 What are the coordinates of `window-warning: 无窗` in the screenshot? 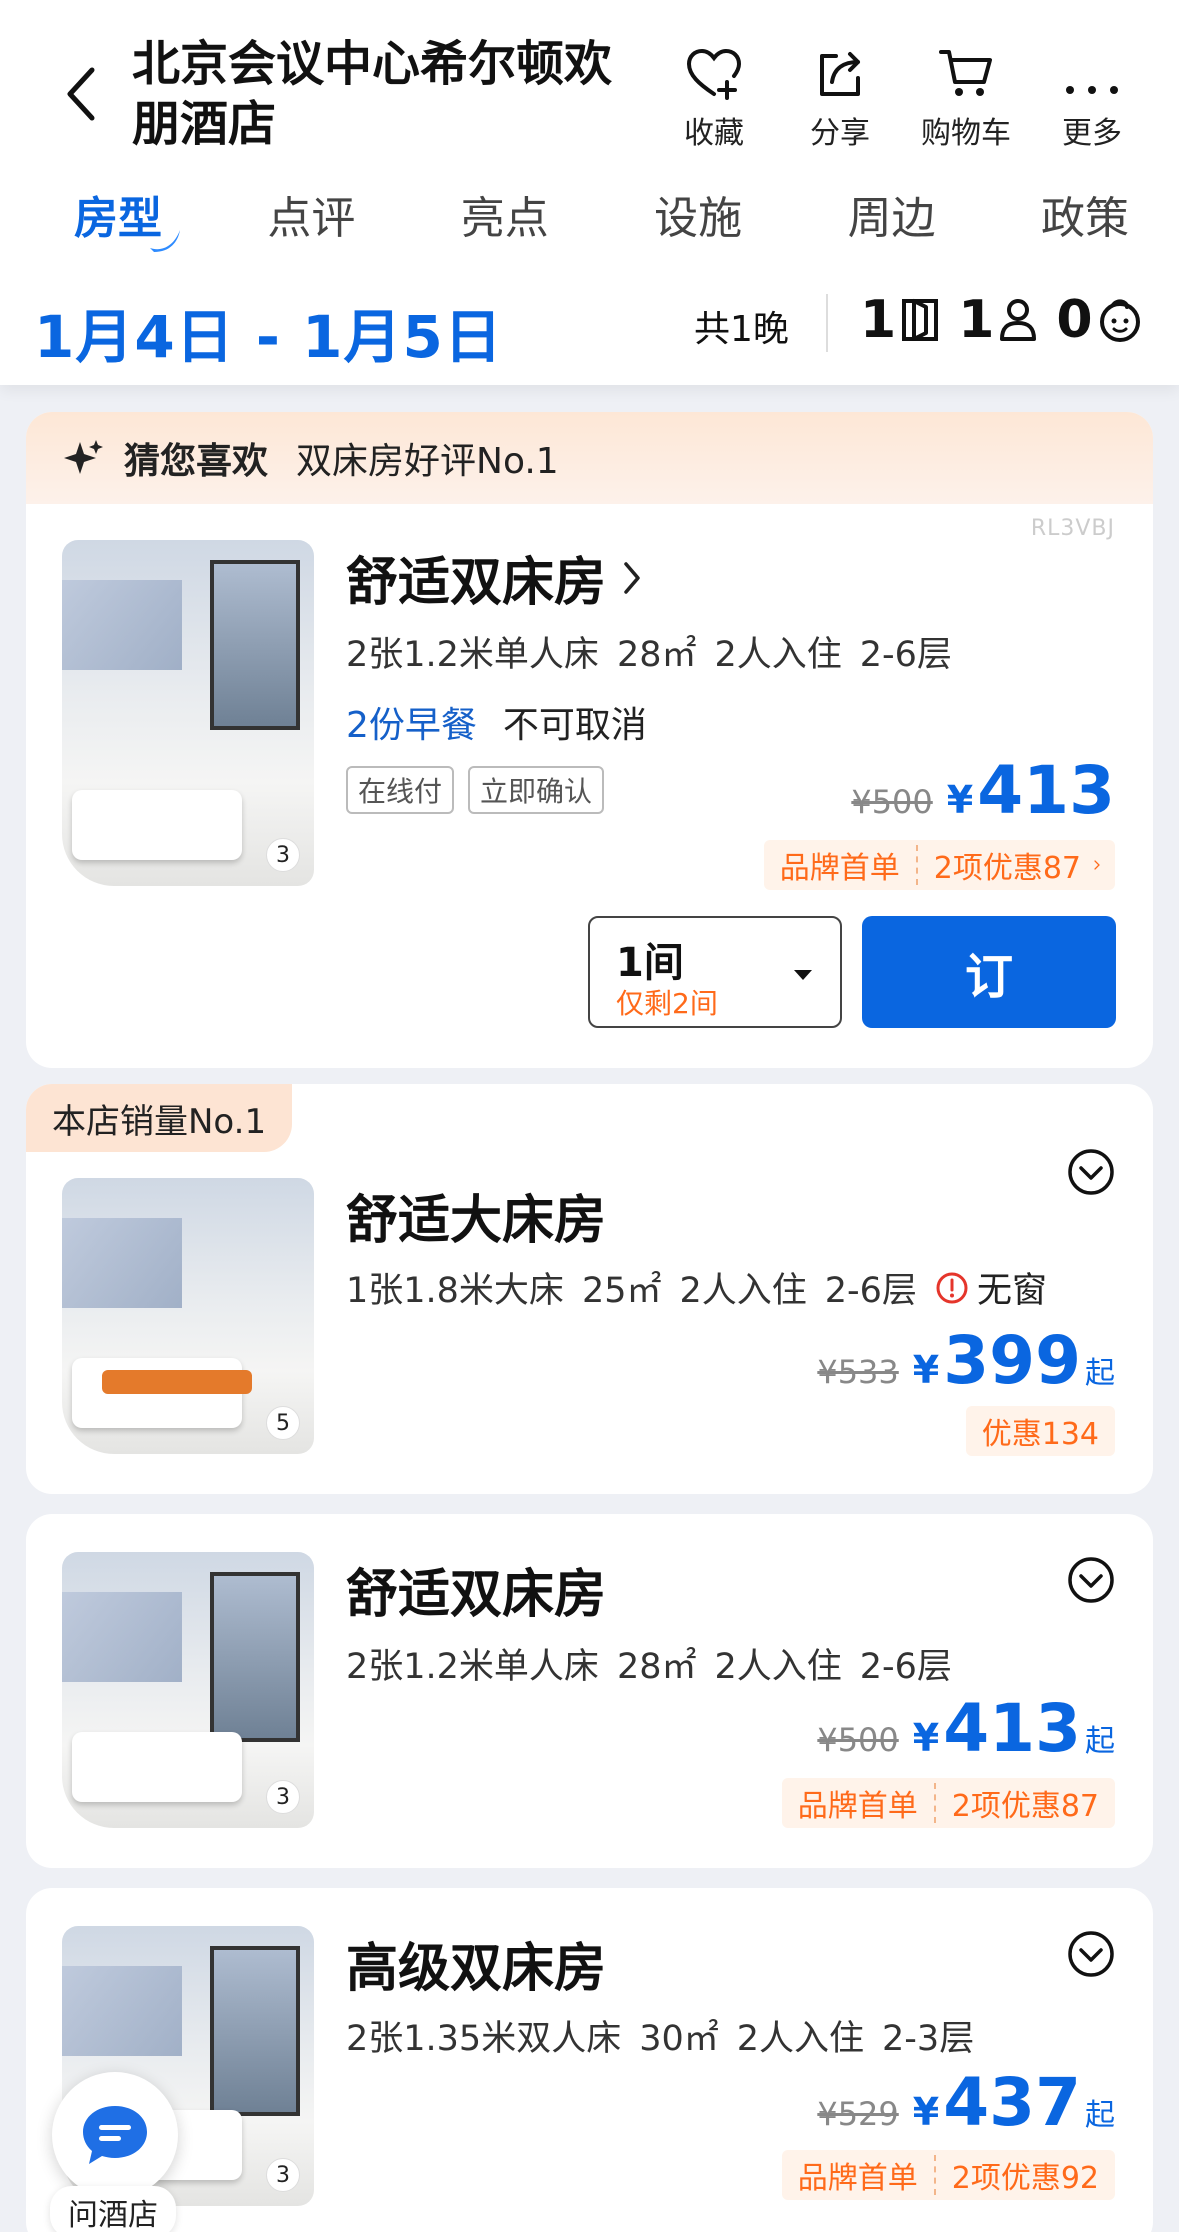 It's located at (1000, 1287).